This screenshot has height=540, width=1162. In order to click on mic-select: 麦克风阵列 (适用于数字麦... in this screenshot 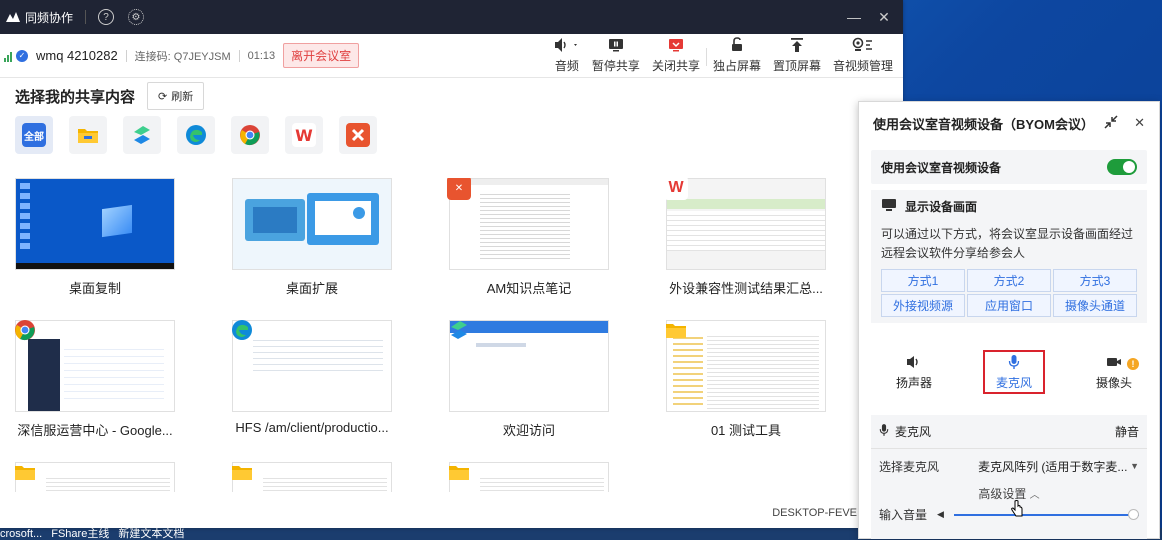, I will do `click(1054, 466)`.